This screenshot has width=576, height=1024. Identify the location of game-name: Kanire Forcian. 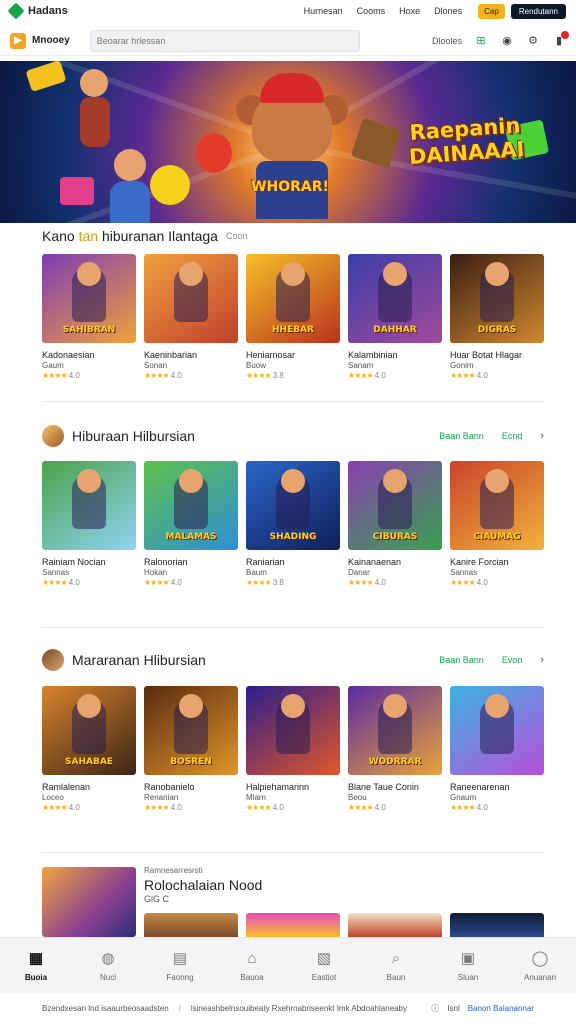
(497, 562).